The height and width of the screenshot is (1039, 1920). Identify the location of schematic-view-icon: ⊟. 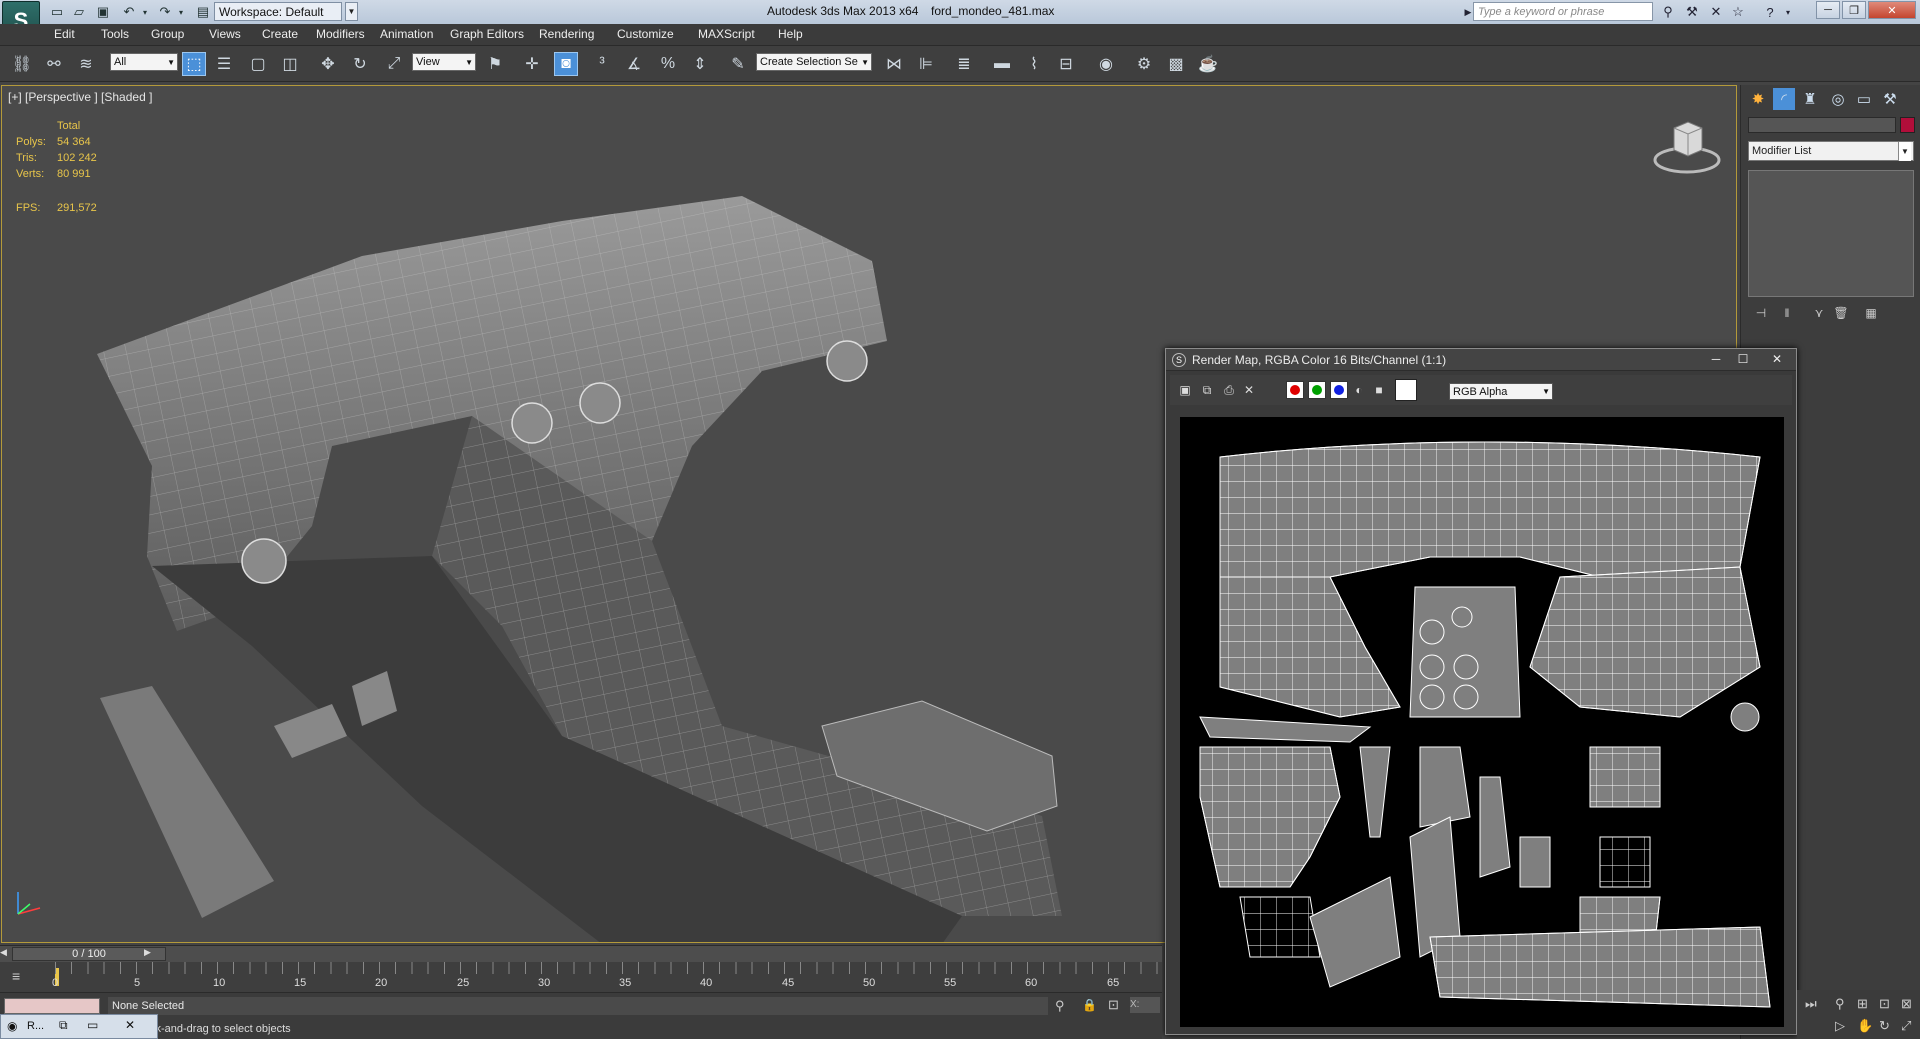
(1066, 64).